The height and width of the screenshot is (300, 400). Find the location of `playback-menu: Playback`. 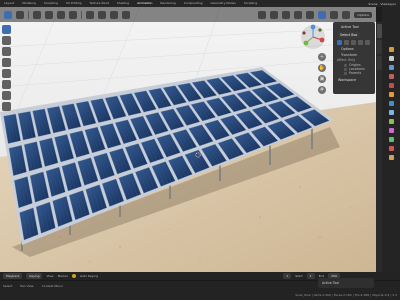

playback-menu: Playback is located at coordinates (13, 276).